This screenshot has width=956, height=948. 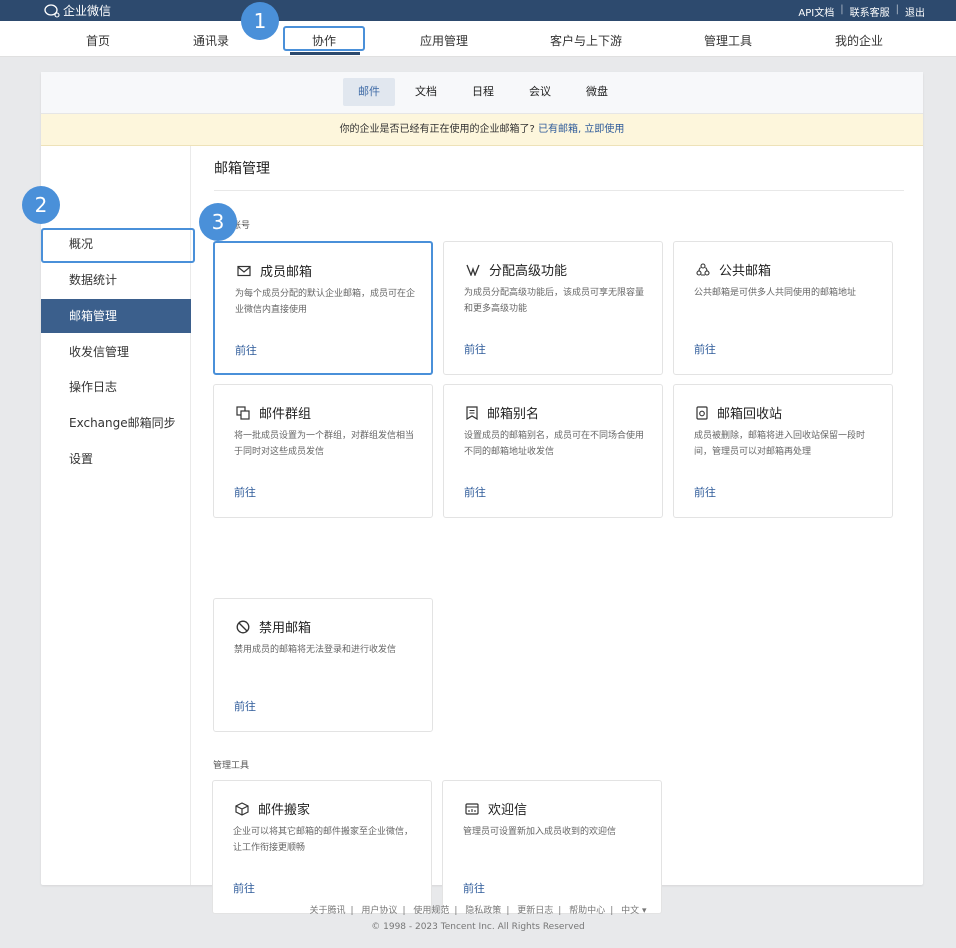 I want to click on logo: 企业微信, so click(x=77, y=10).